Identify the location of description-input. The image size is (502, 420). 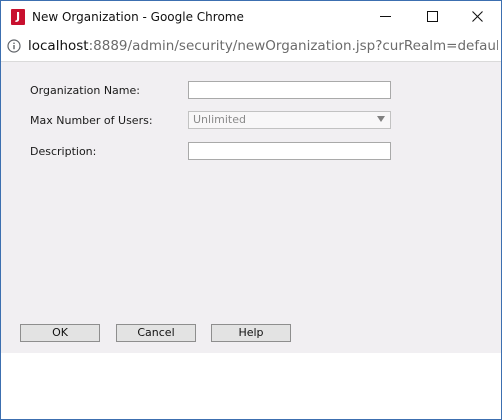
(289, 151).